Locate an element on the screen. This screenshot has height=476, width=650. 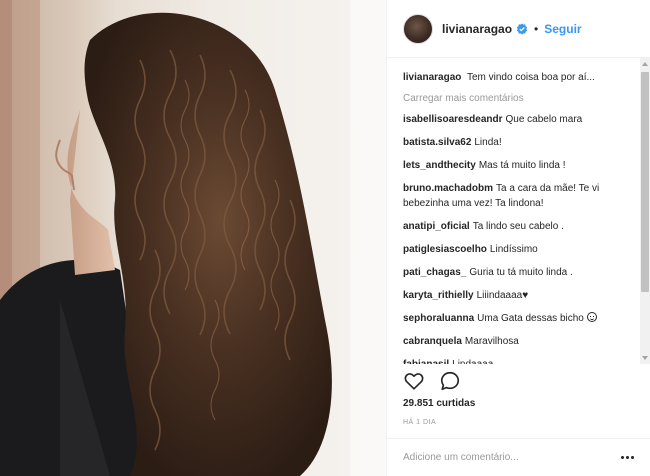
comment-username: anatipi_oficial is located at coordinates (436, 226).